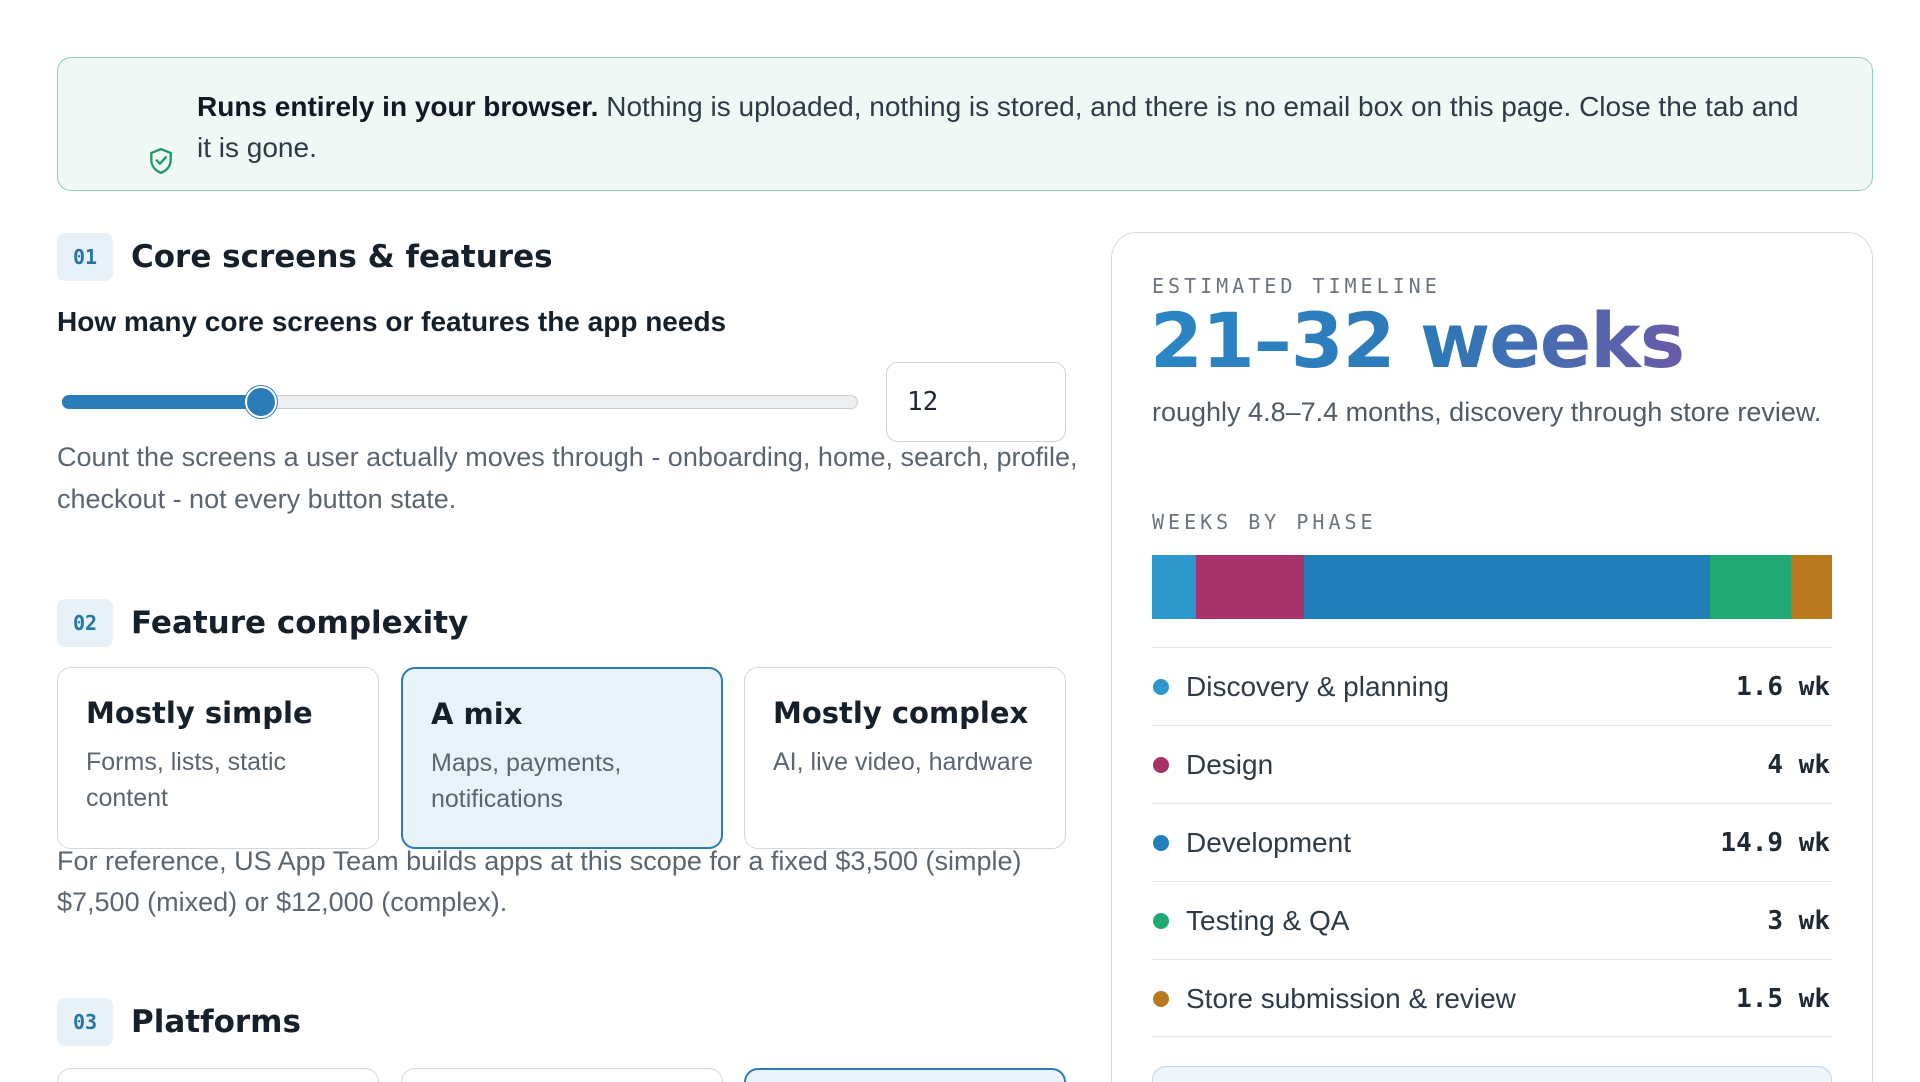  I want to click on phase-weeks: 1.5 wk, so click(1783, 998).